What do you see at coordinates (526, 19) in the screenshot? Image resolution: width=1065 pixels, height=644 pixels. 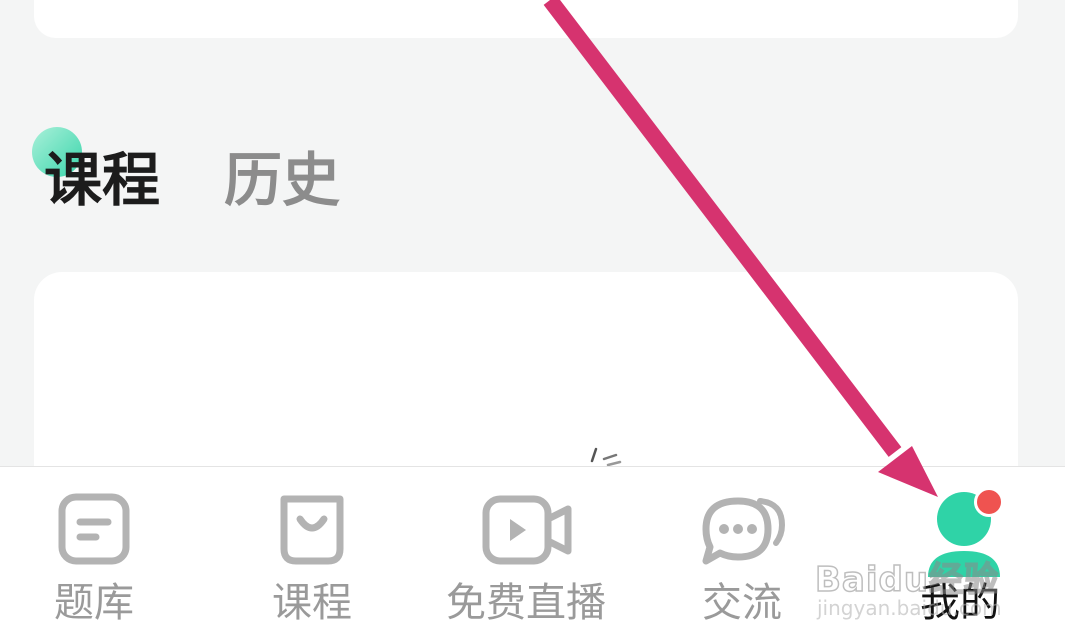 I see `top-content-card` at bounding box center [526, 19].